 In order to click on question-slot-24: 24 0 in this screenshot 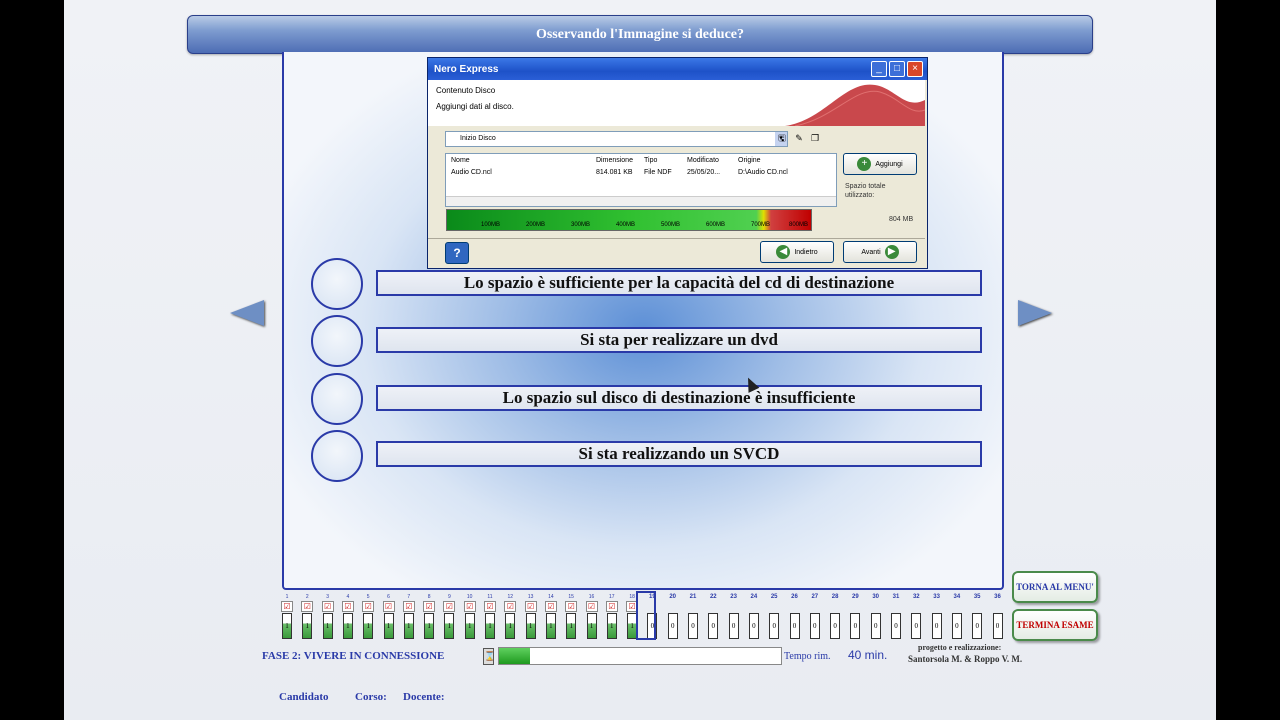, I will do `click(754, 616)`.